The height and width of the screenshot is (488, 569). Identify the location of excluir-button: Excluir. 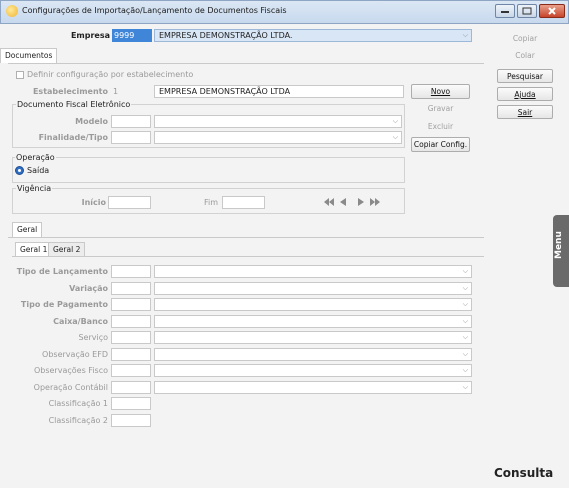
(440, 126).